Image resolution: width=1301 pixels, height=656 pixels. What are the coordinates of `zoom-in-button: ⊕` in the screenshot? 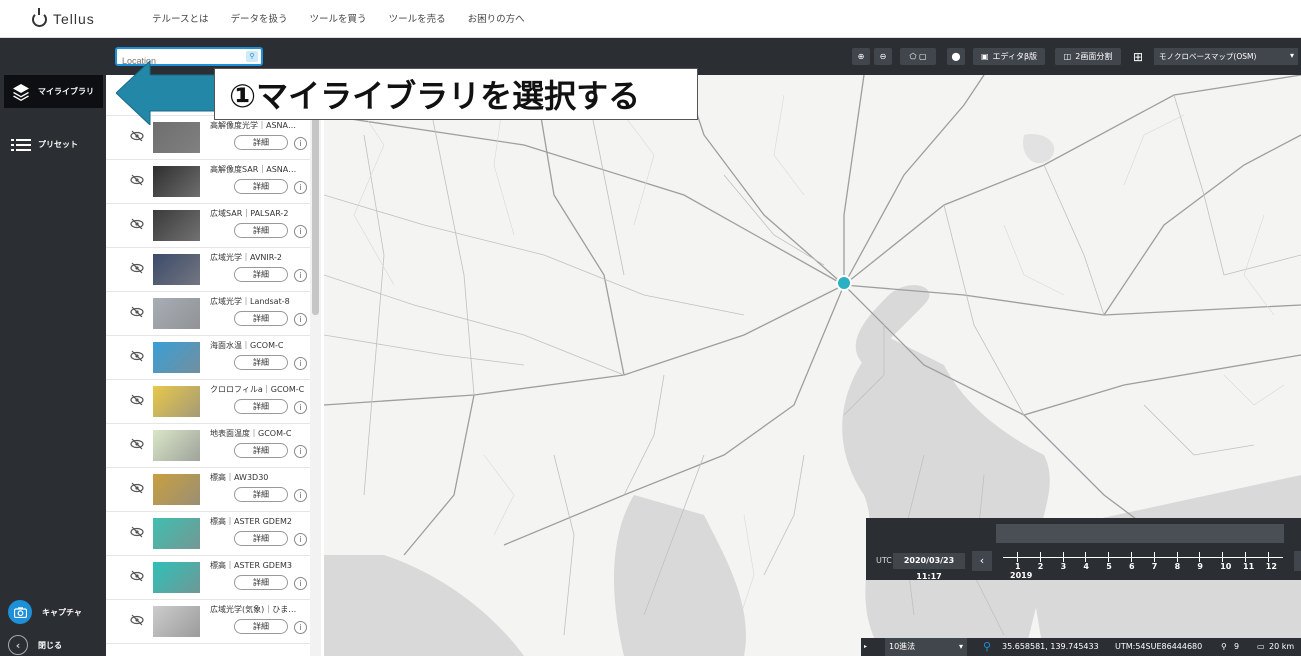 It's located at (861, 56).